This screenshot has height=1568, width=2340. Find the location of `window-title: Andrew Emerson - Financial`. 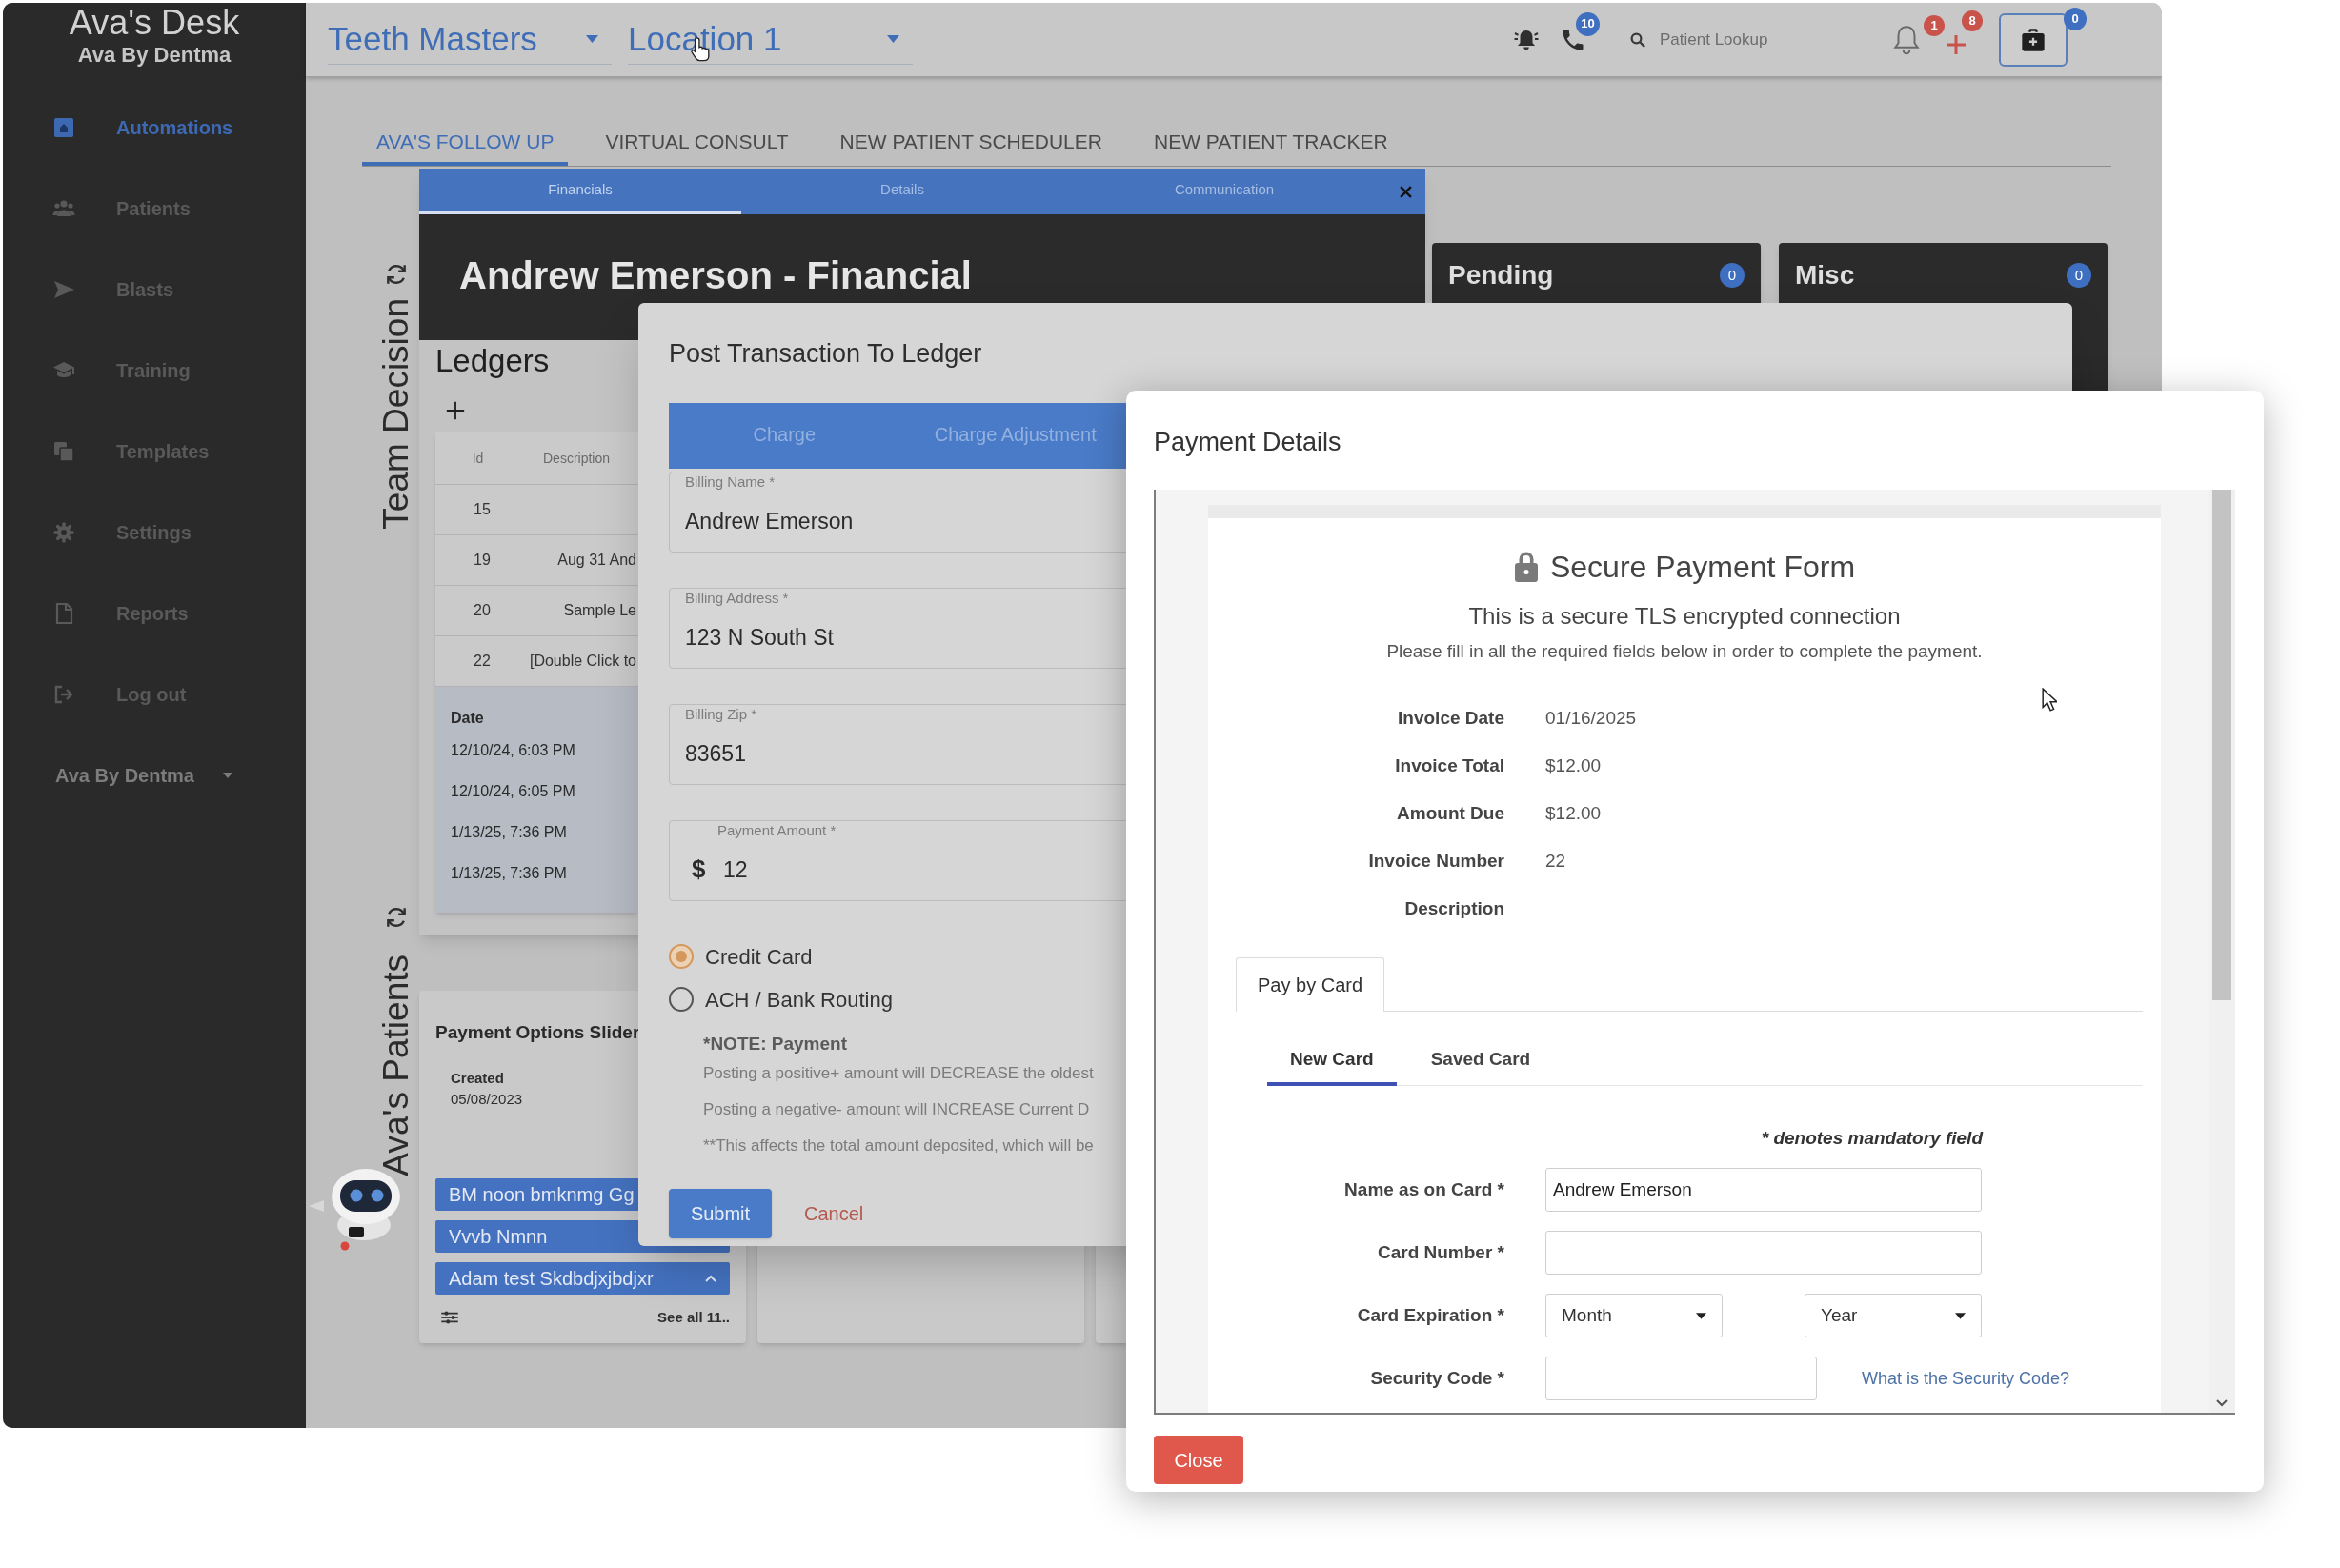

window-title: Andrew Emerson - Financial is located at coordinates (715, 275).